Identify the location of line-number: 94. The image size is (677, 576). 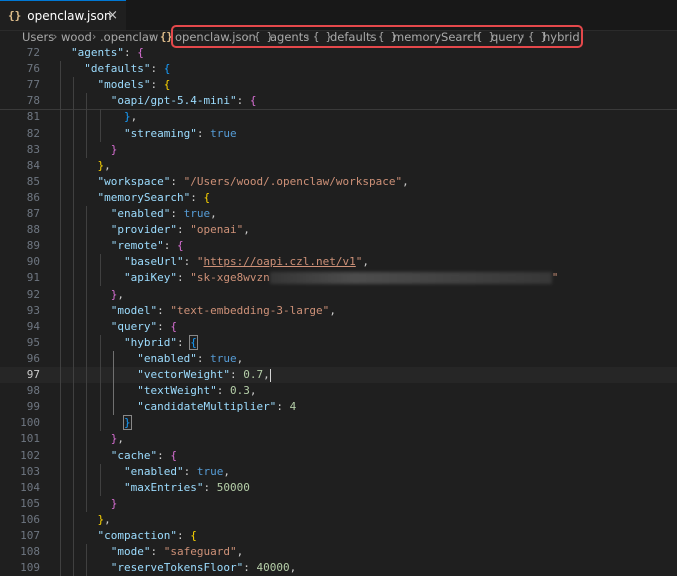
(33, 326).